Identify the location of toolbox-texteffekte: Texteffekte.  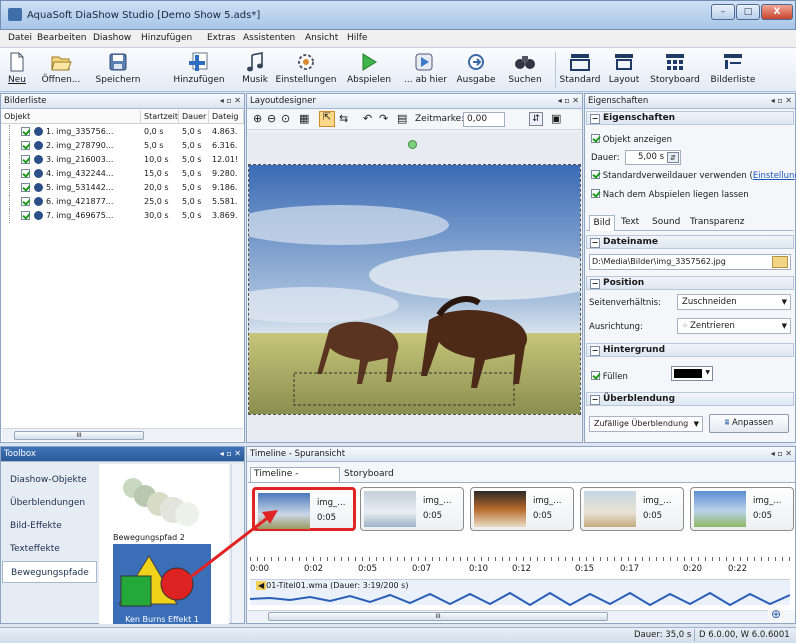
(49, 549).